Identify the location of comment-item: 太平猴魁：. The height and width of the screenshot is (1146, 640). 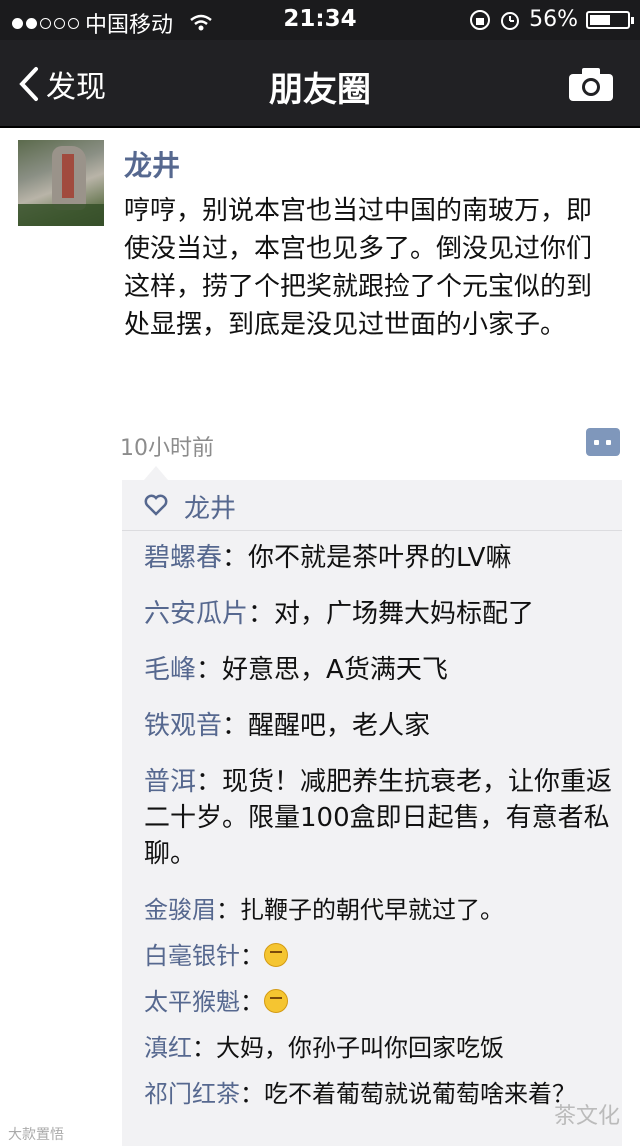
(379, 1002).